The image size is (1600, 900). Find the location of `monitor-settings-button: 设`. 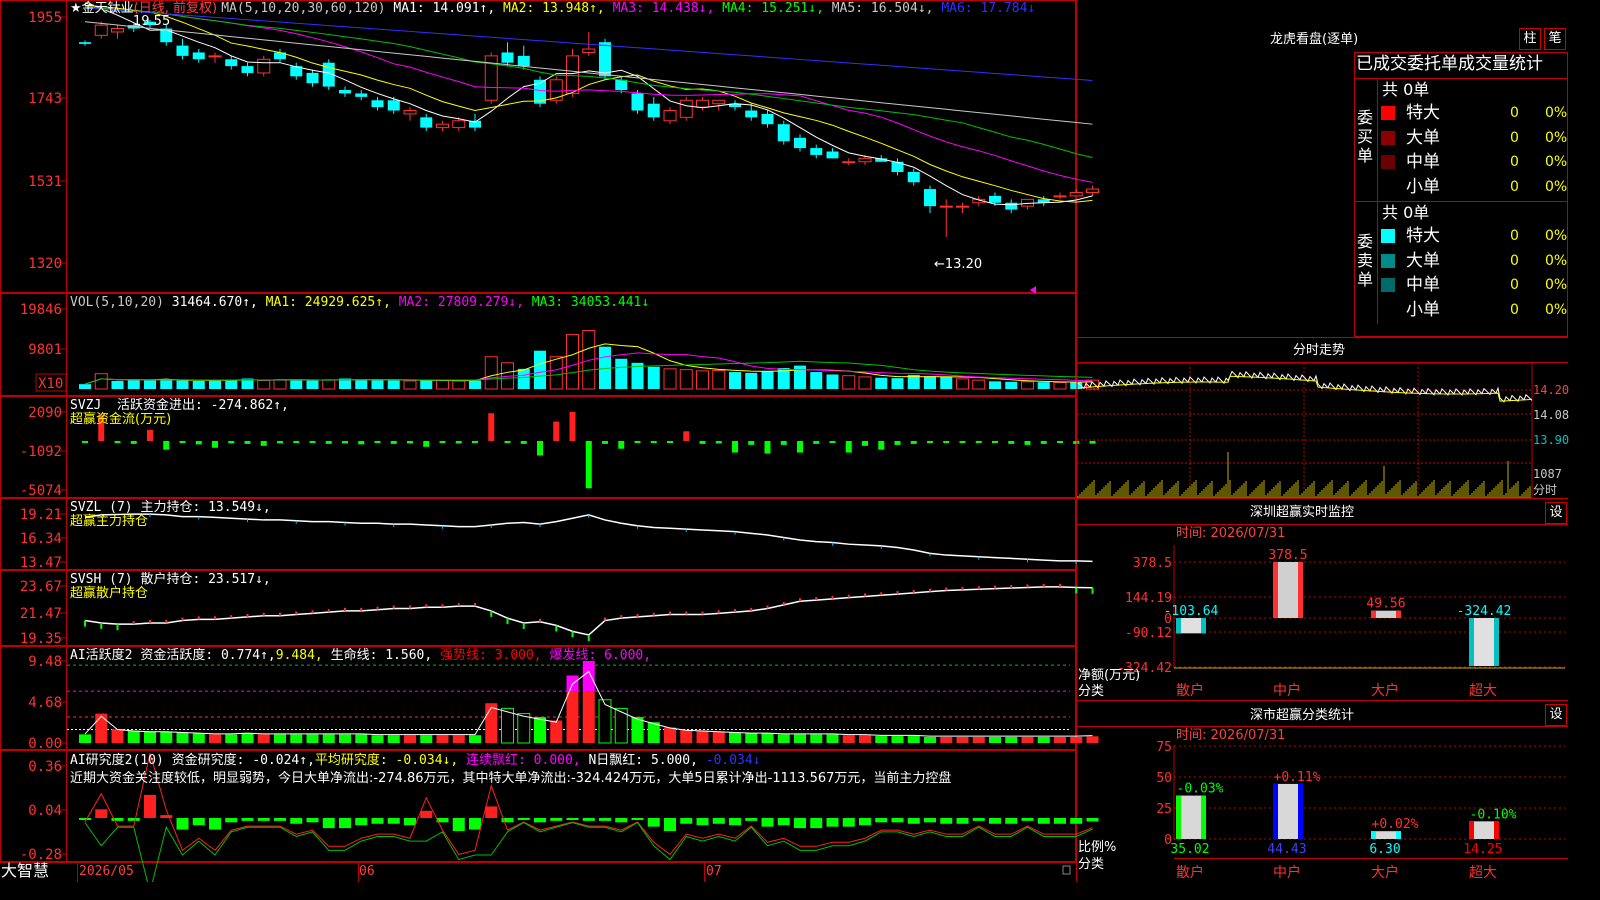

monitor-settings-button: 设 is located at coordinates (1556, 513).